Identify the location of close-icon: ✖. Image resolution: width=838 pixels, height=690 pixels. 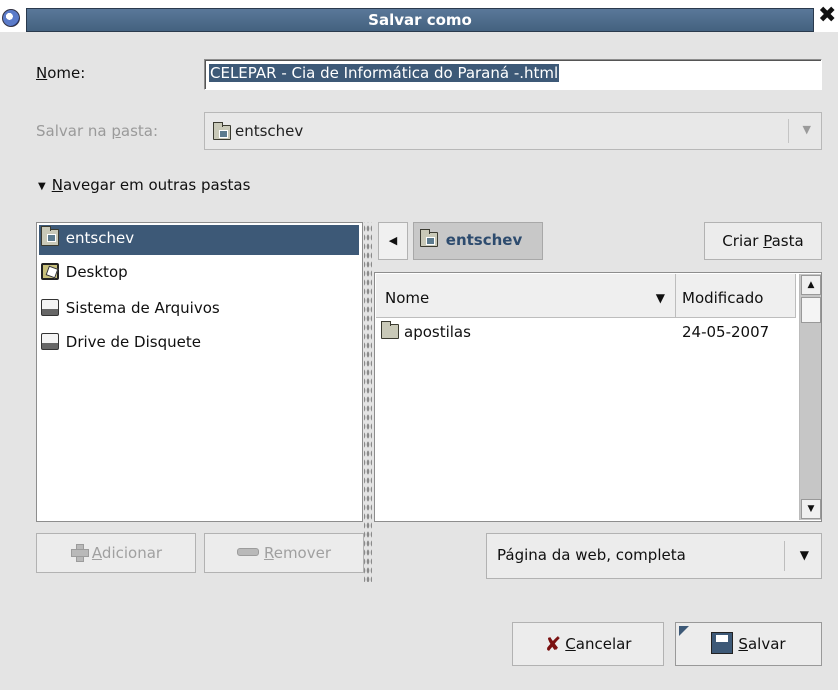
(827, 16).